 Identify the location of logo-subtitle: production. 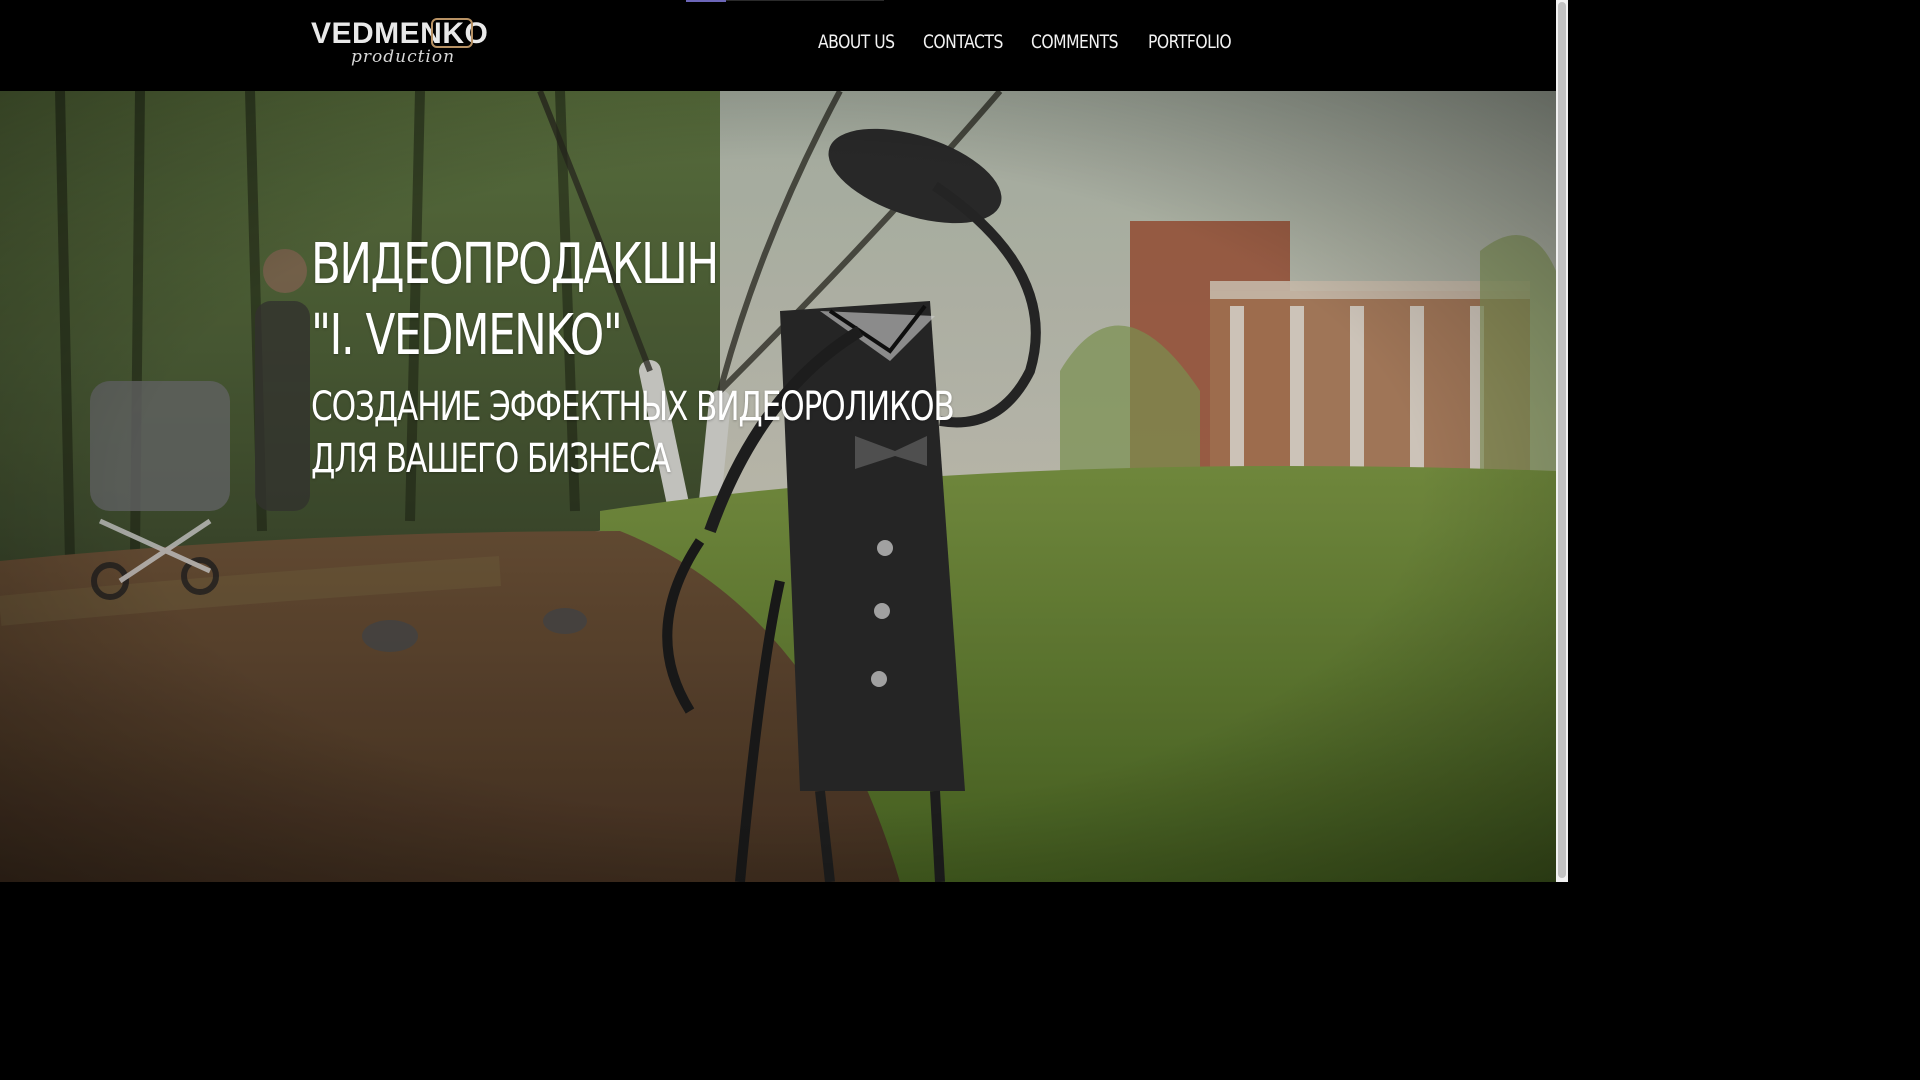
(403, 57).